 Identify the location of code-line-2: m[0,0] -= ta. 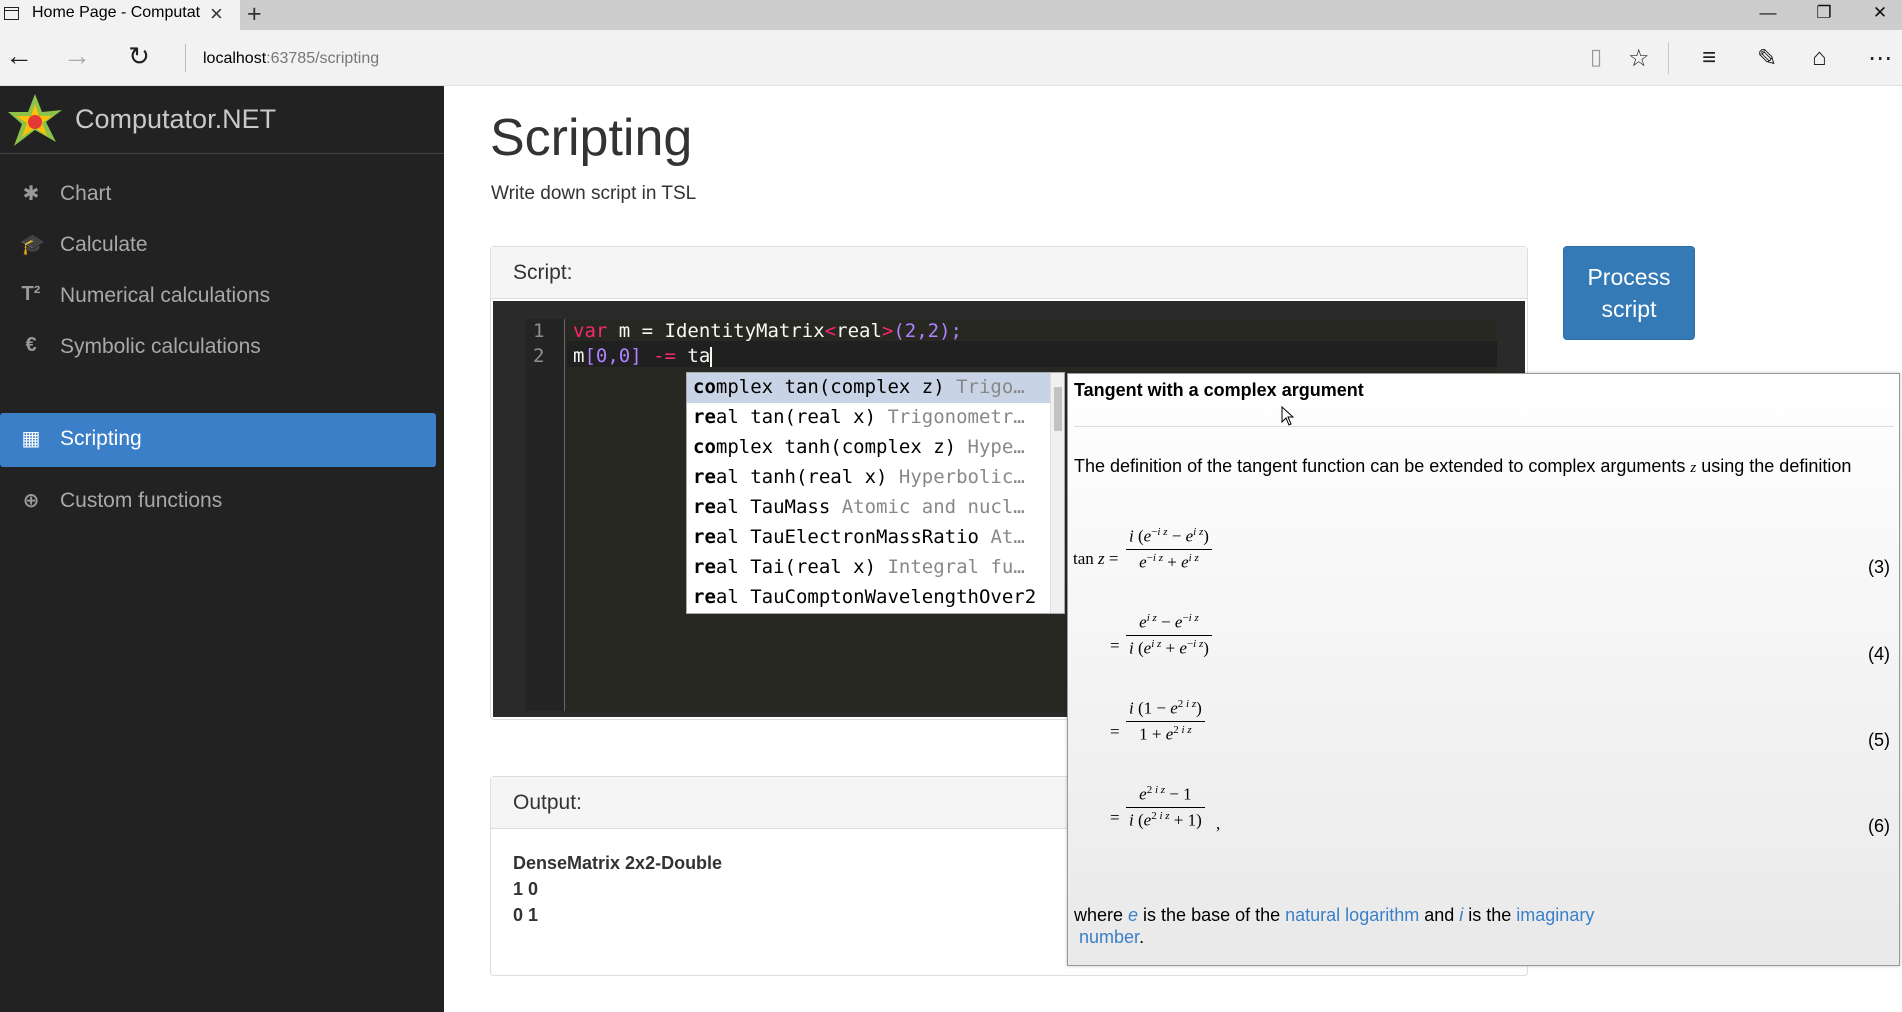
(1032, 354).